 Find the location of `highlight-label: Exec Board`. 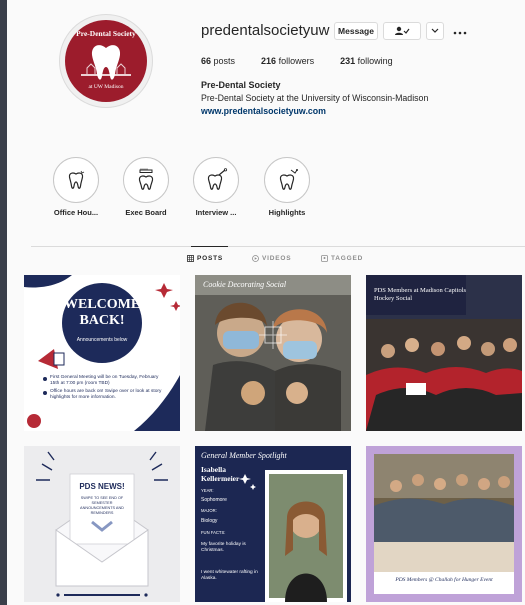

highlight-label: Exec Board is located at coordinates (146, 212).